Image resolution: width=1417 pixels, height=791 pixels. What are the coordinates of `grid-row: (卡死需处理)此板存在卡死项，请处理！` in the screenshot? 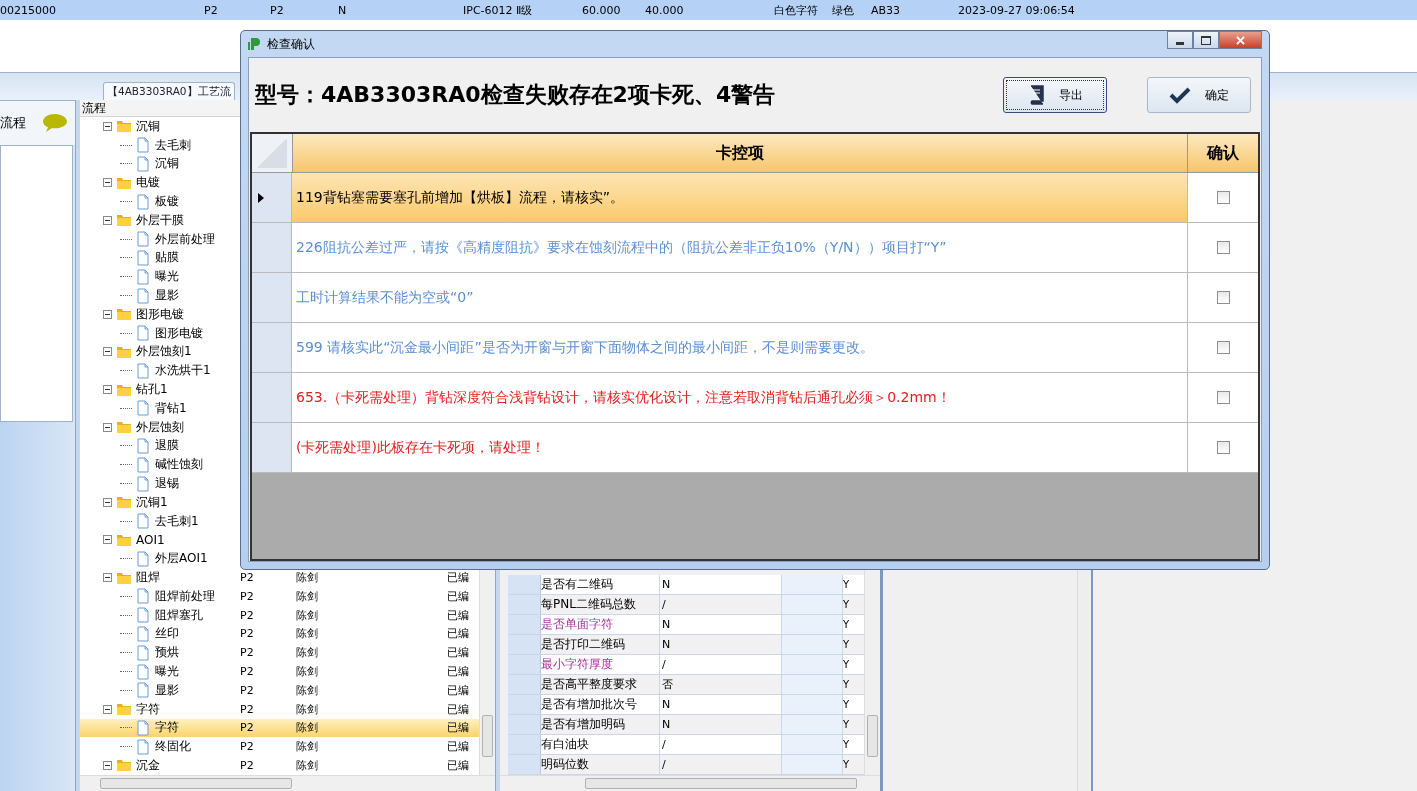 It's located at (755, 448).